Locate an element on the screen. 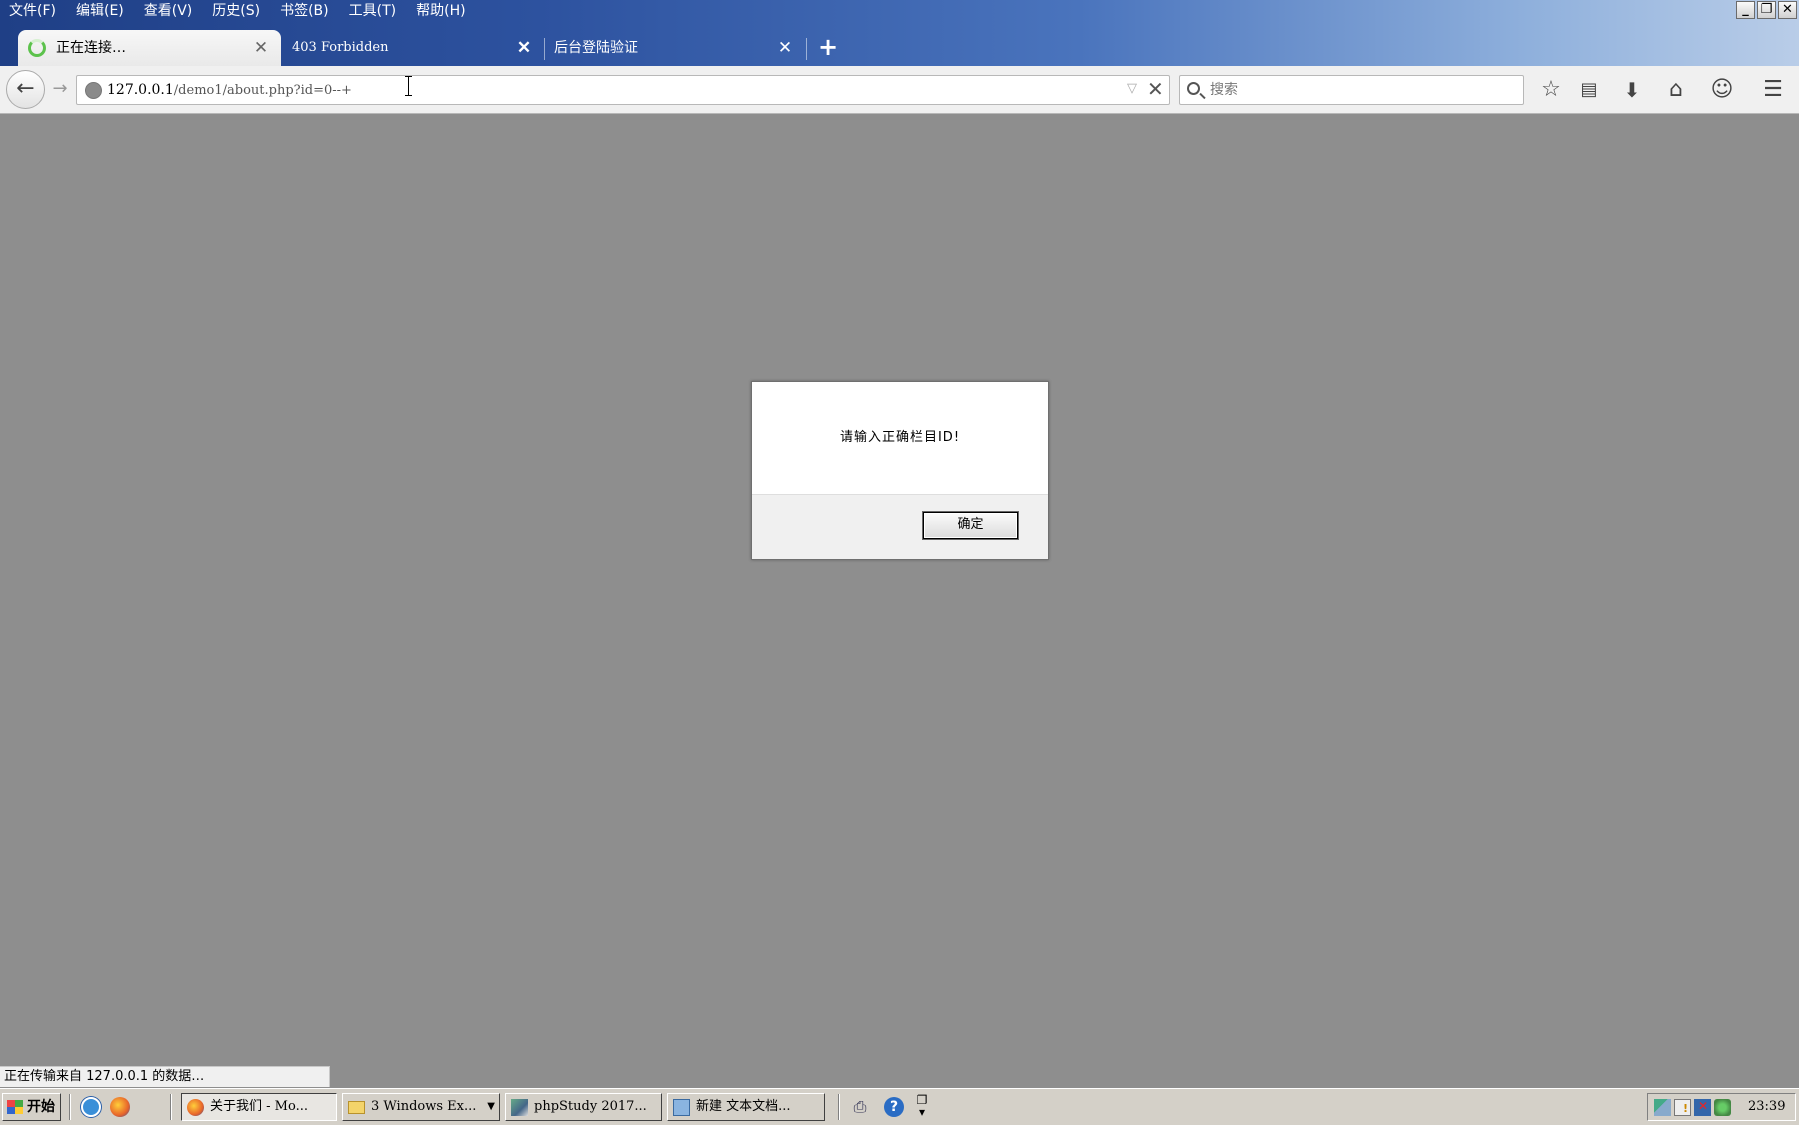  volume-icon is located at coordinates (1722, 1107).